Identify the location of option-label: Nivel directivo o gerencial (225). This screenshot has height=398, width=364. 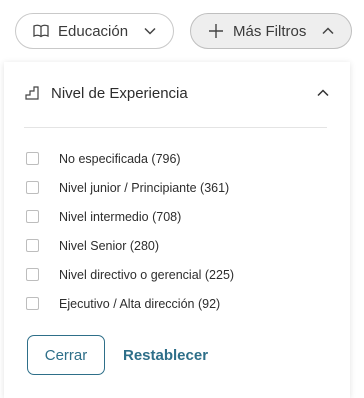
(147, 274).